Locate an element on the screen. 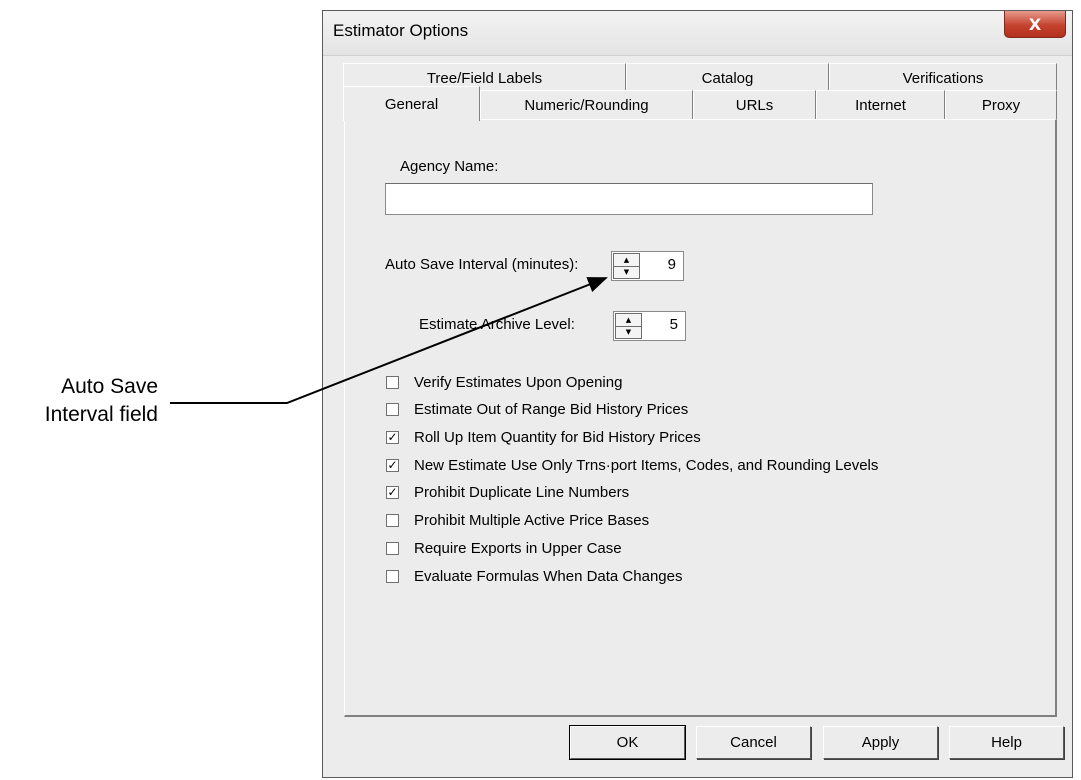  checkbox-prohibit-duplicate-line-numbers: ✓ Prohibit Duplicate Line Numbers is located at coordinates (507, 492).